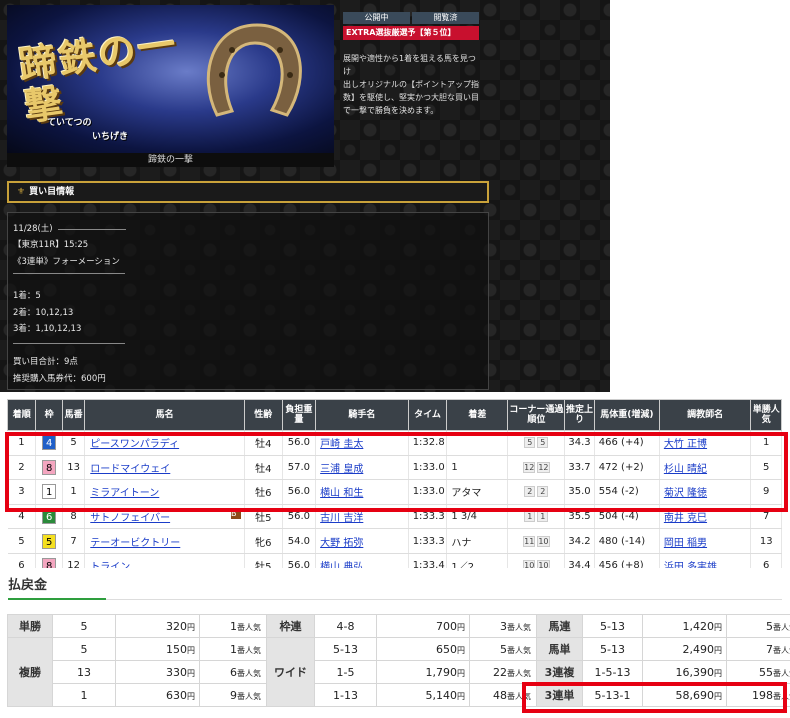  Describe the element at coordinates (445, 18) in the screenshot. I see `status-viewed-badge: 閲覧済` at that location.